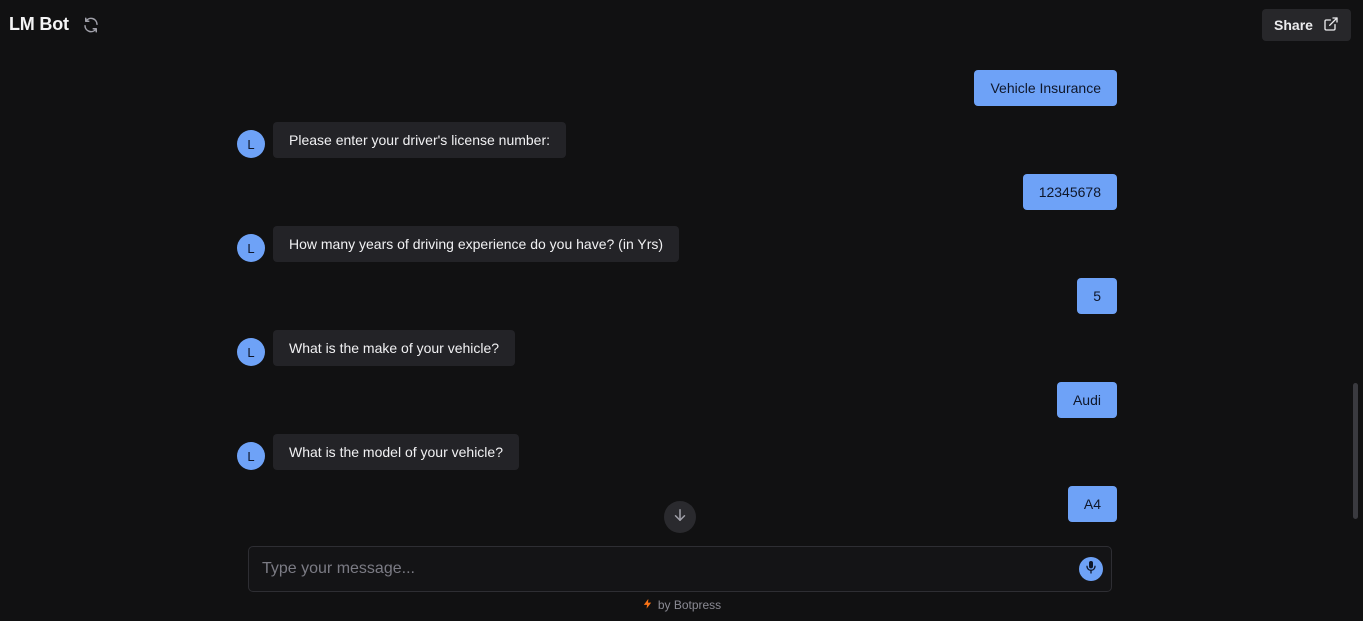 Image resolution: width=1363 pixels, height=621 pixels. What do you see at coordinates (647, 605) in the screenshot?
I see `lightning-bolt-icon` at bounding box center [647, 605].